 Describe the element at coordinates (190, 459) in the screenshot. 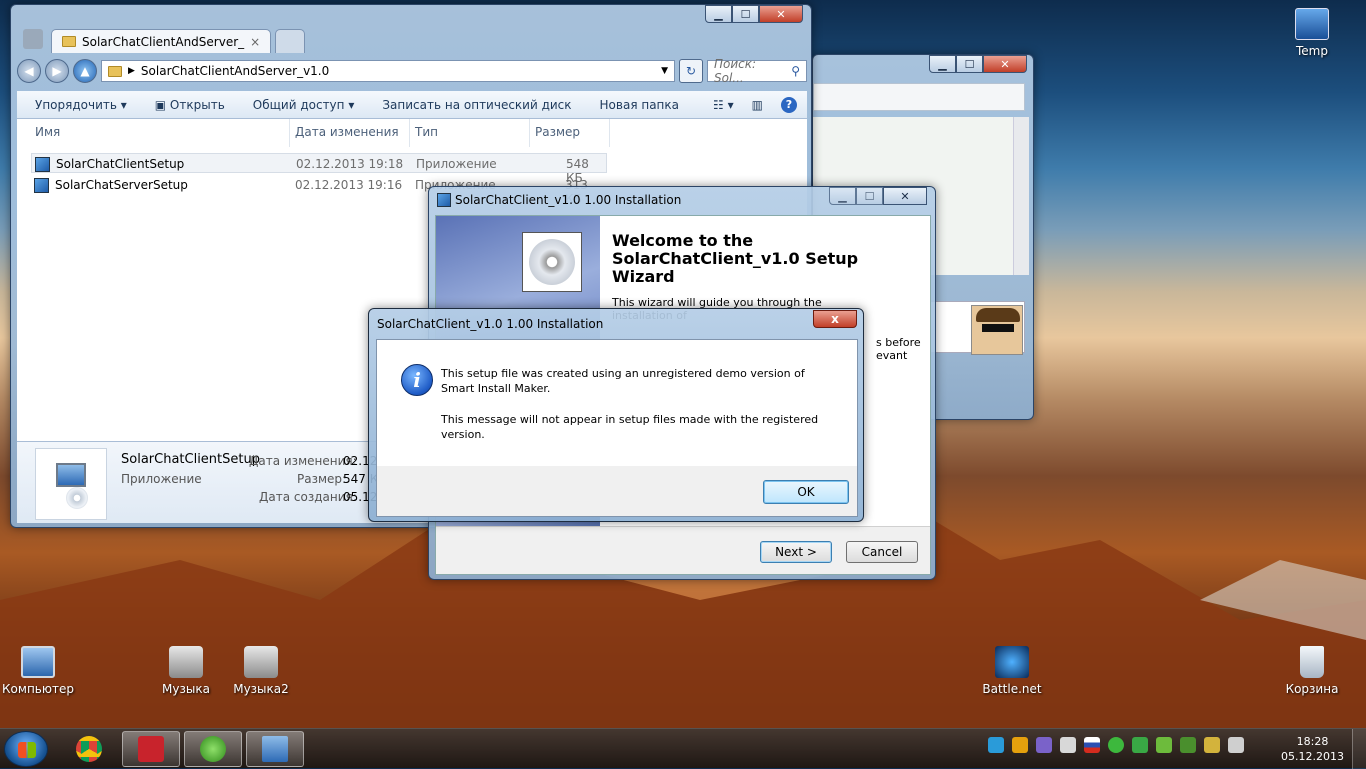

I see `details-filename: SolarChatClientSetup` at that location.